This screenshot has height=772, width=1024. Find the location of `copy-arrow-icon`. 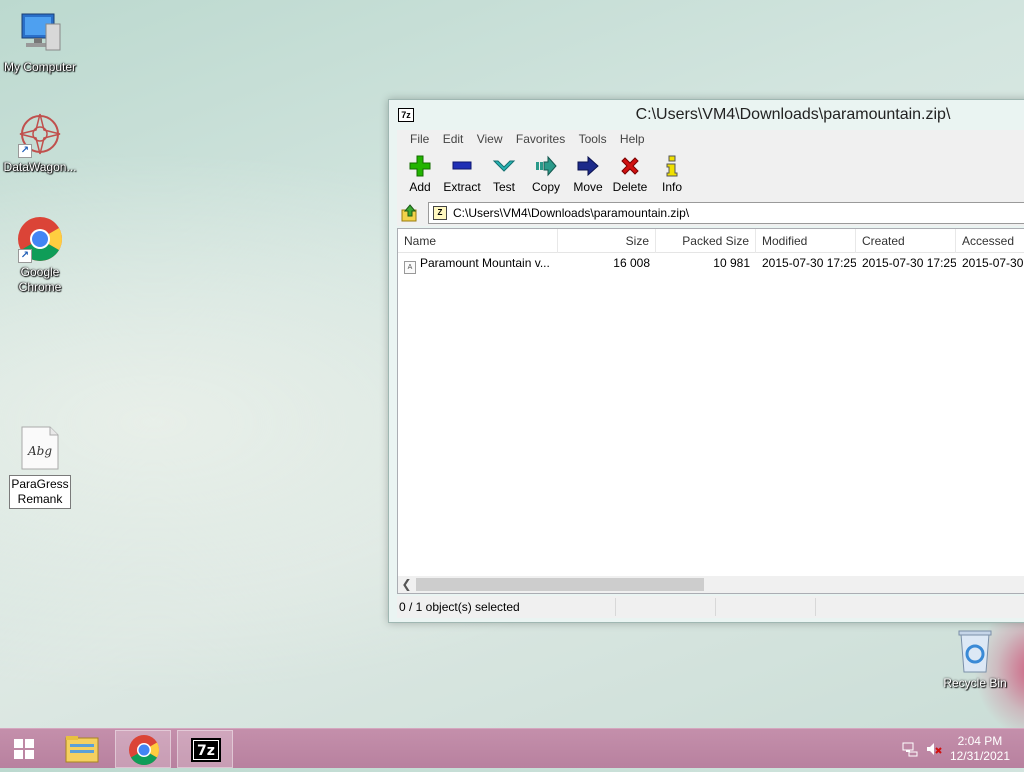

copy-arrow-icon is located at coordinates (546, 166).